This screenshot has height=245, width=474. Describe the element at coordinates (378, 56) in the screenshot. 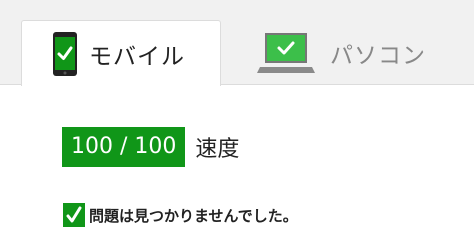

I see `tab-desktop-label: パソコン` at that location.